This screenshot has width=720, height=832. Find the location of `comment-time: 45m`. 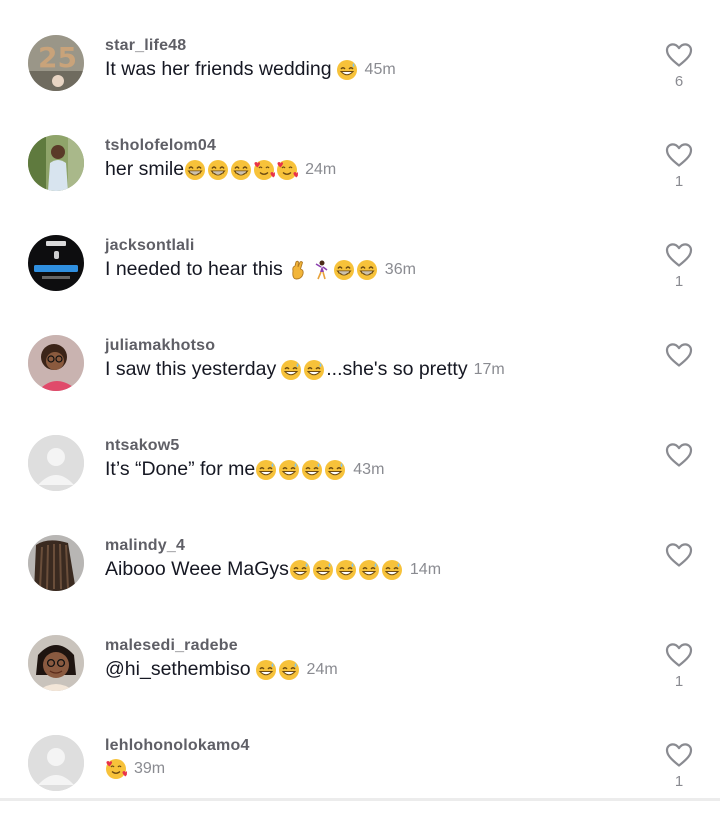

comment-time: 45m is located at coordinates (380, 69).